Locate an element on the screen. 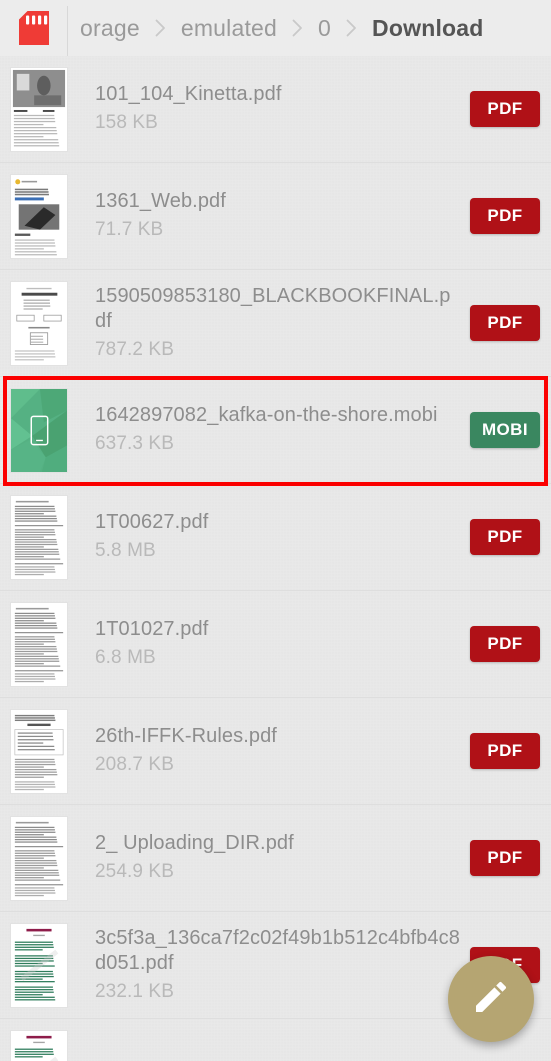 The image size is (551, 1061). file-name: 1T00627.pdf is located at coordinates (152, 522).